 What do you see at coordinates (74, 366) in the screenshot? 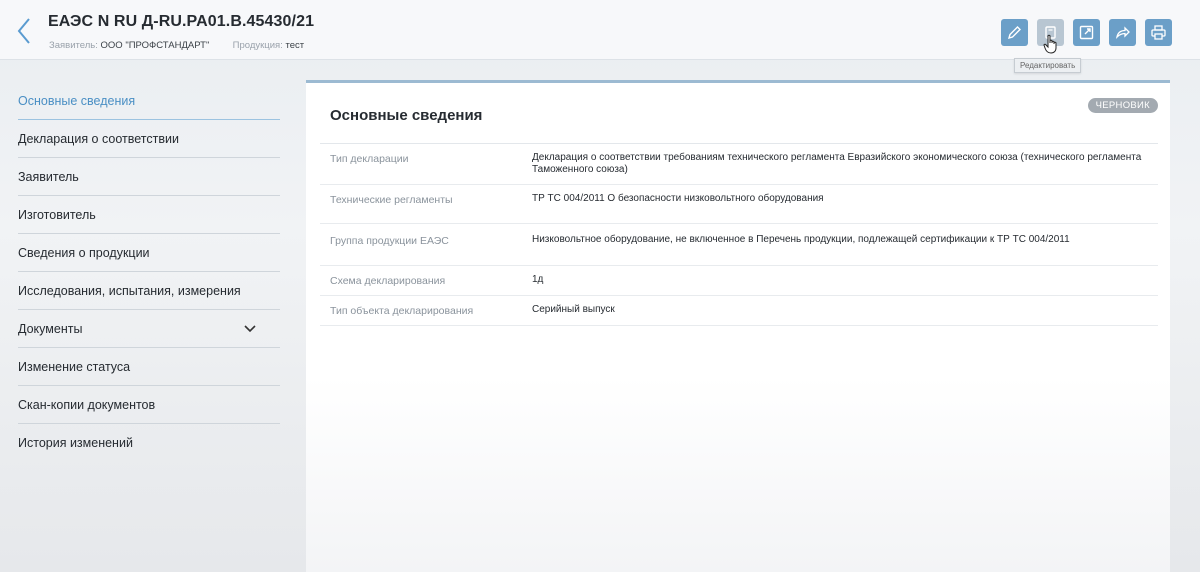
I see `sidebar-item-label: Изменение статуса` at bounding box center [74, 366].